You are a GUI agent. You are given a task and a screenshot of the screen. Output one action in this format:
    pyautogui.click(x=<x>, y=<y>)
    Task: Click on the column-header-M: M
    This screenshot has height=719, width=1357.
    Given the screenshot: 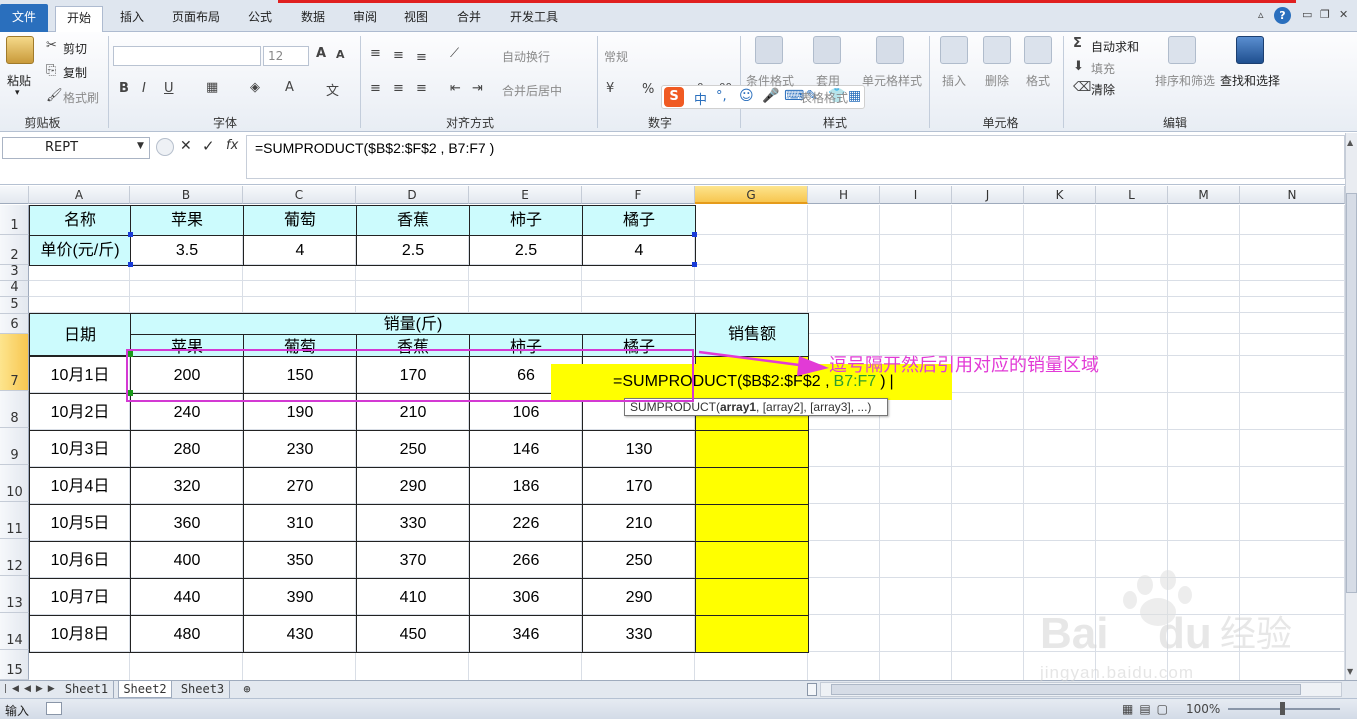 What is the action you would take?
    pyautogui.click(x=1204, y=195)
    